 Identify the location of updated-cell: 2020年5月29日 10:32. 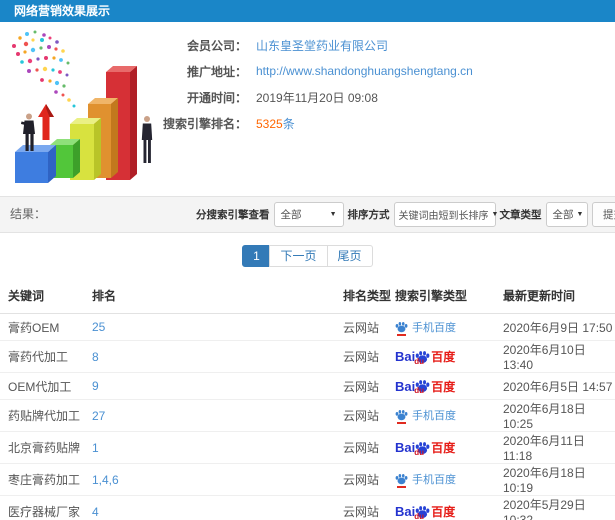
(559, 507).